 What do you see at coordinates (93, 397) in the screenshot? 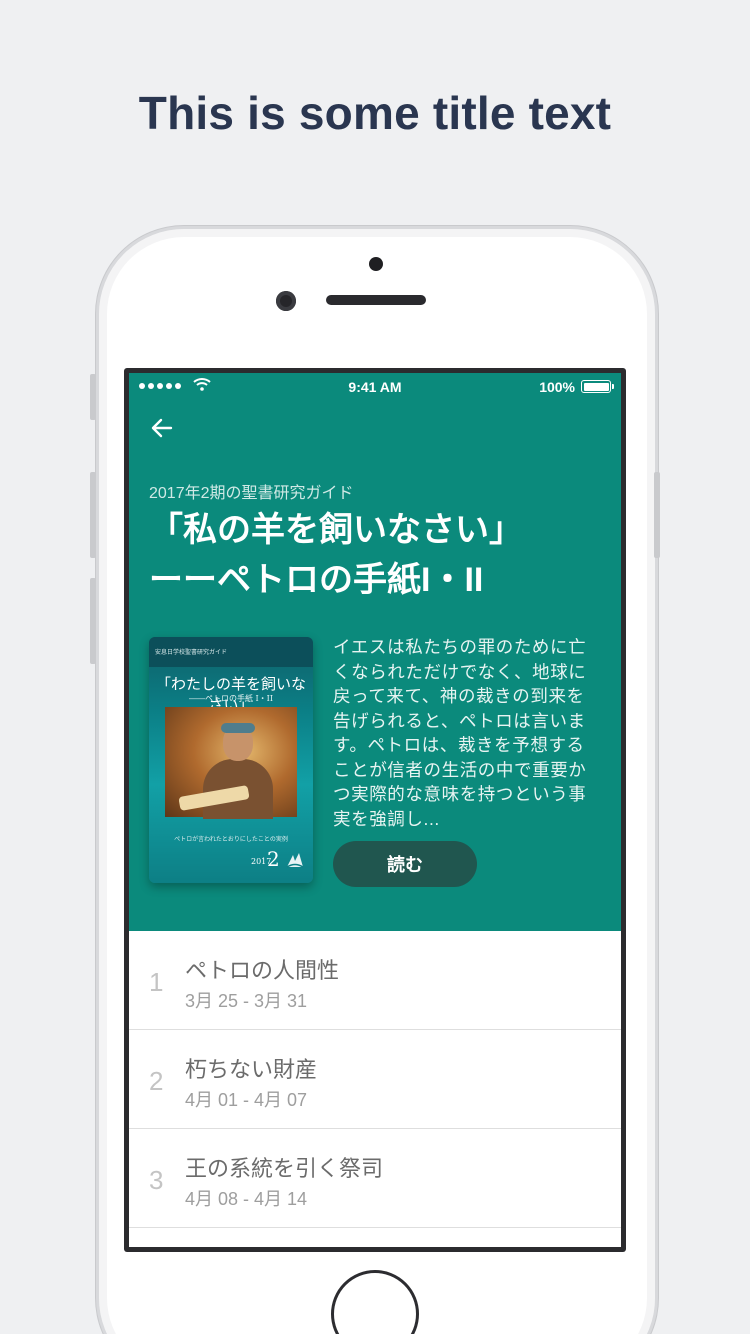
I see `mute-switch` at bounding box center [93, 397].